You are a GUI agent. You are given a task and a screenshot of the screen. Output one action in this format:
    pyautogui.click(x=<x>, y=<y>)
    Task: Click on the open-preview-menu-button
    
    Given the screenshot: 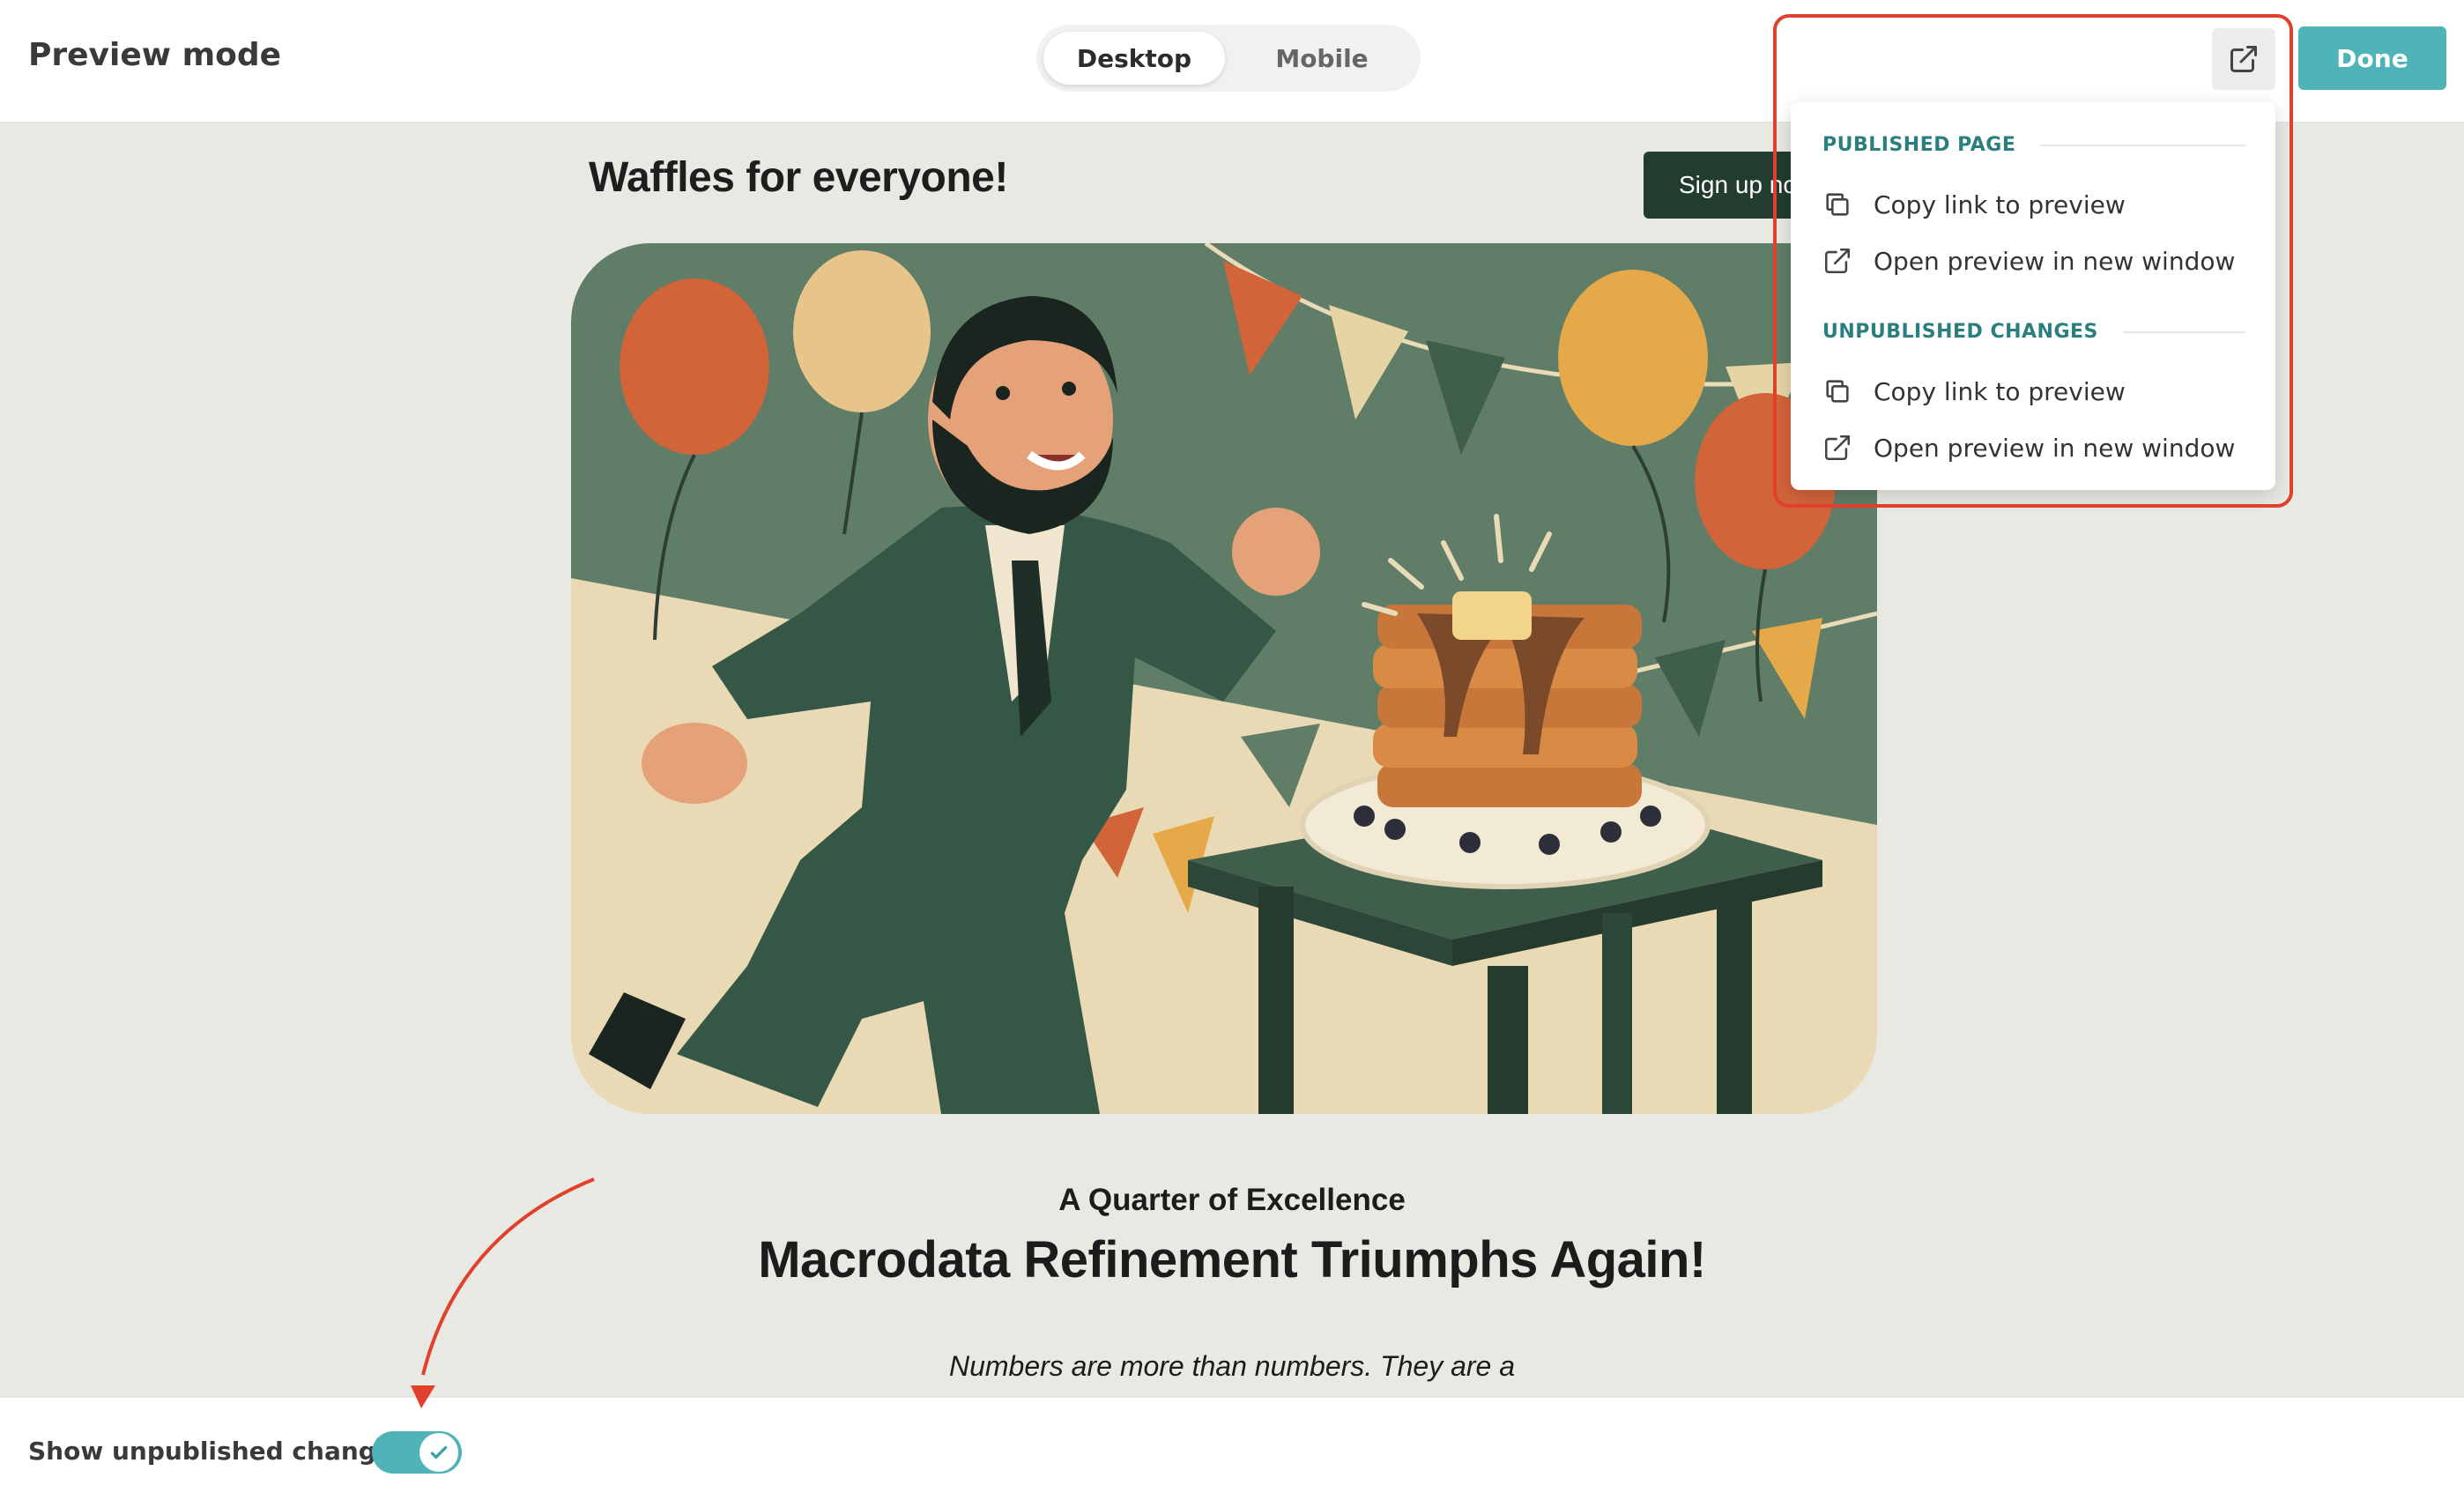 What is the action you would take?
    pyautogui.click(x=2243, y=59)
    